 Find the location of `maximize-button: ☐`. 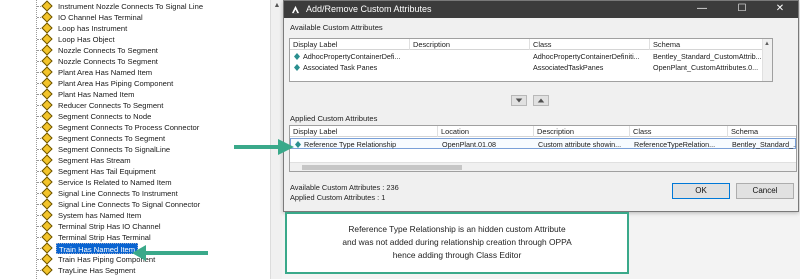

maximize-button: ☐ is located at coordinates (742, 9).